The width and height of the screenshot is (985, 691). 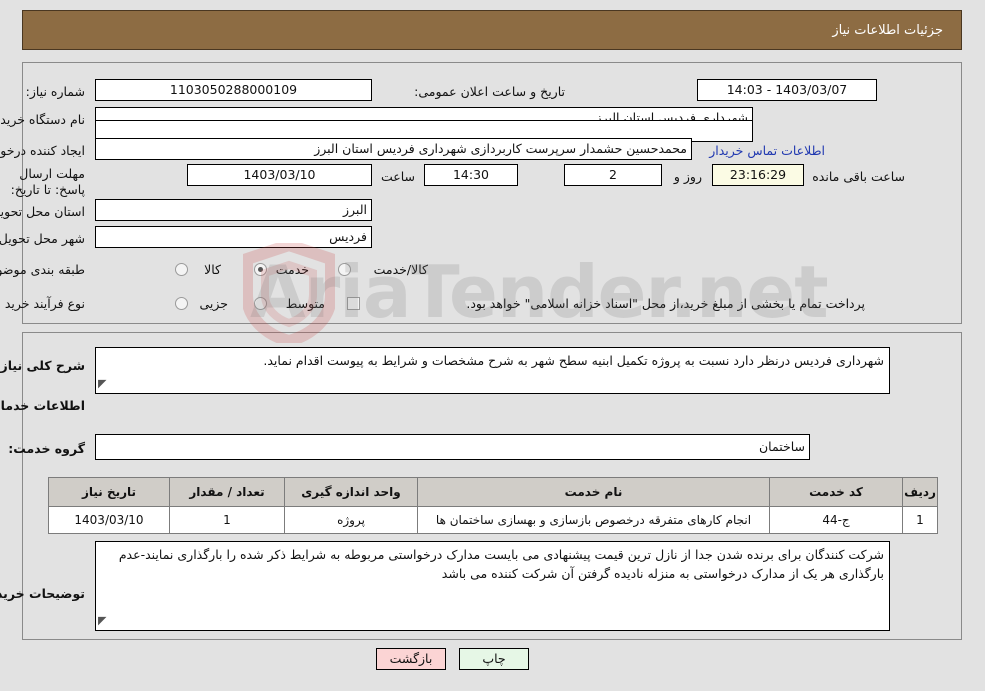 I want to click on column-header-date: تاریخ نیاز, so click(x=109, y=492).